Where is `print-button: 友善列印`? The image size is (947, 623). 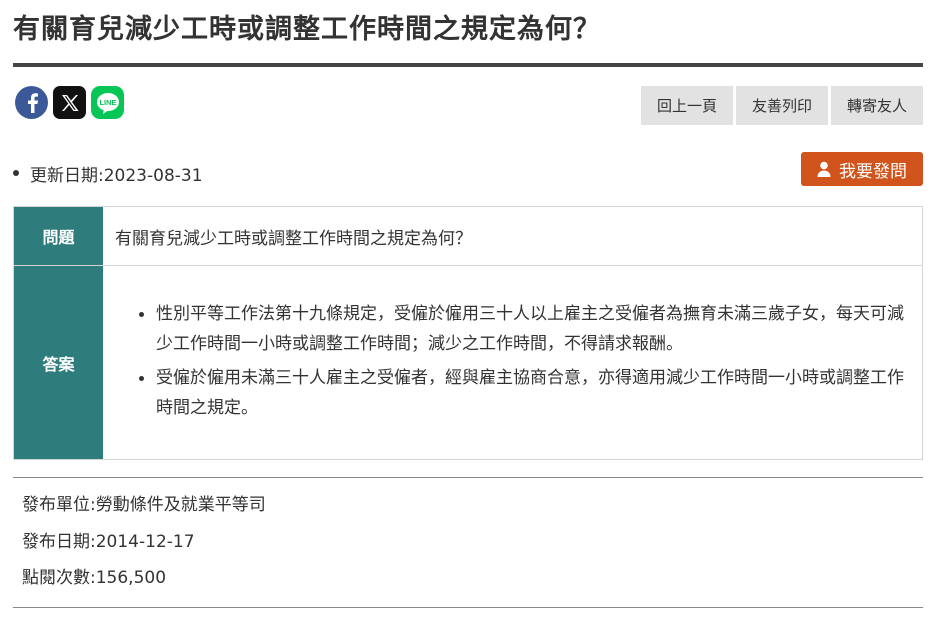 print-button: 友善列印 is located at coordinates (782, 105).